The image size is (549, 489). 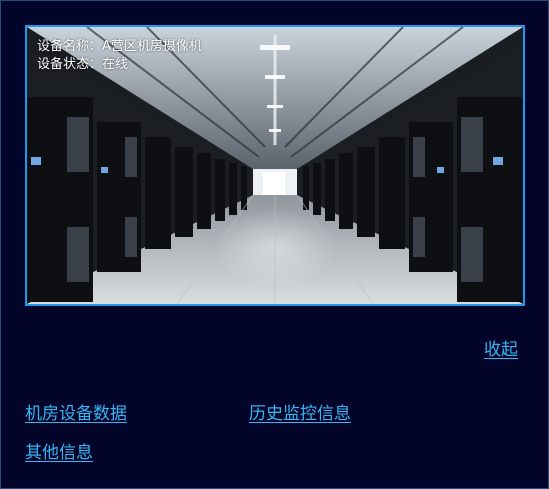 I want to click on device-status-value: 在线, so click(x=115, y=64).